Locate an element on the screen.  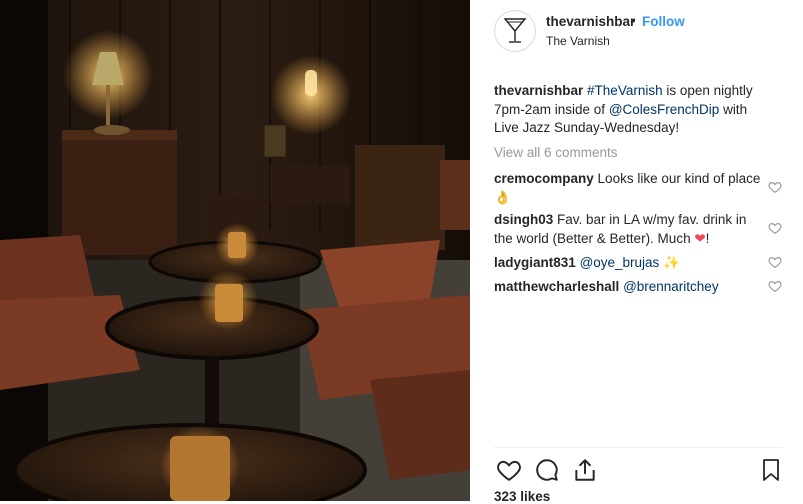
comment-button is located at coordinates (547, 470).